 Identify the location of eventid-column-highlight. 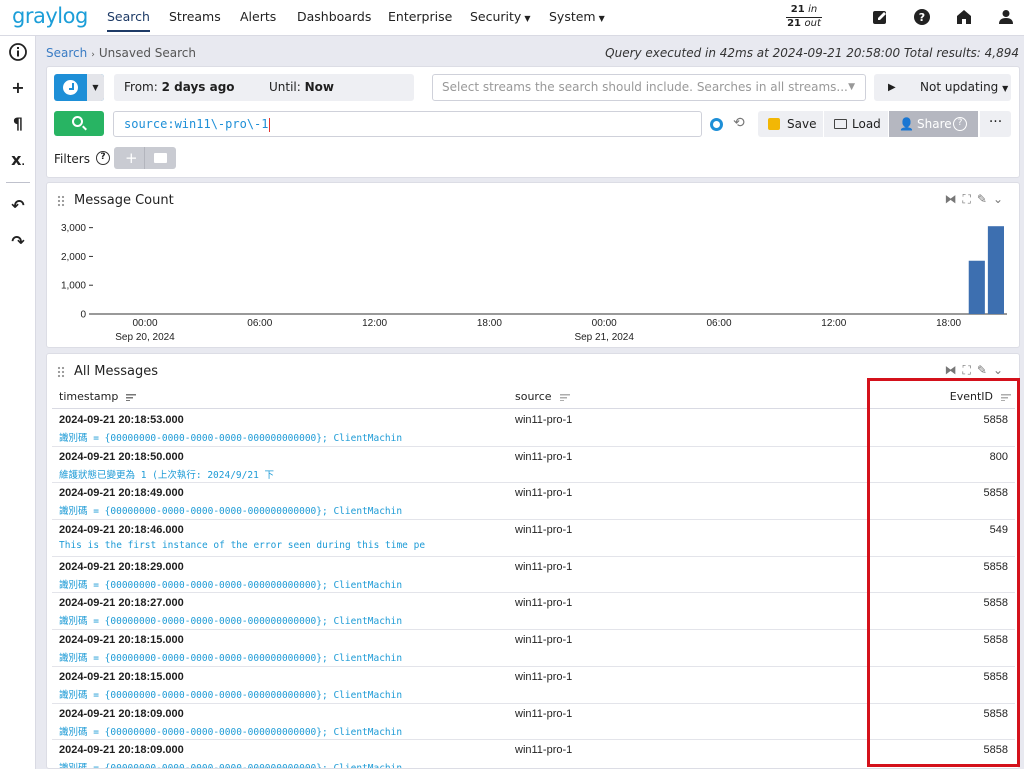
(943, 572).